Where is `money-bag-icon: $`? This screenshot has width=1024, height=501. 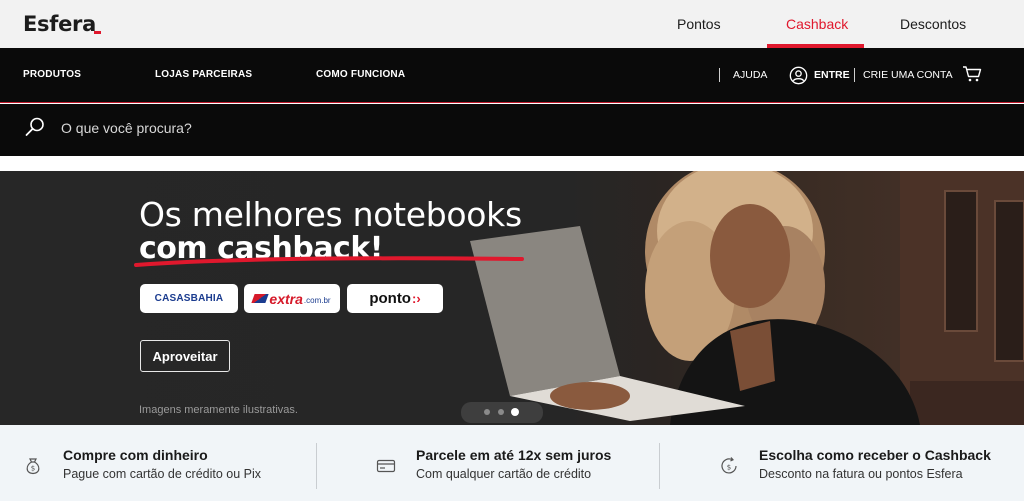
money-bag-icon: $ is located at coordinates (33, 466).